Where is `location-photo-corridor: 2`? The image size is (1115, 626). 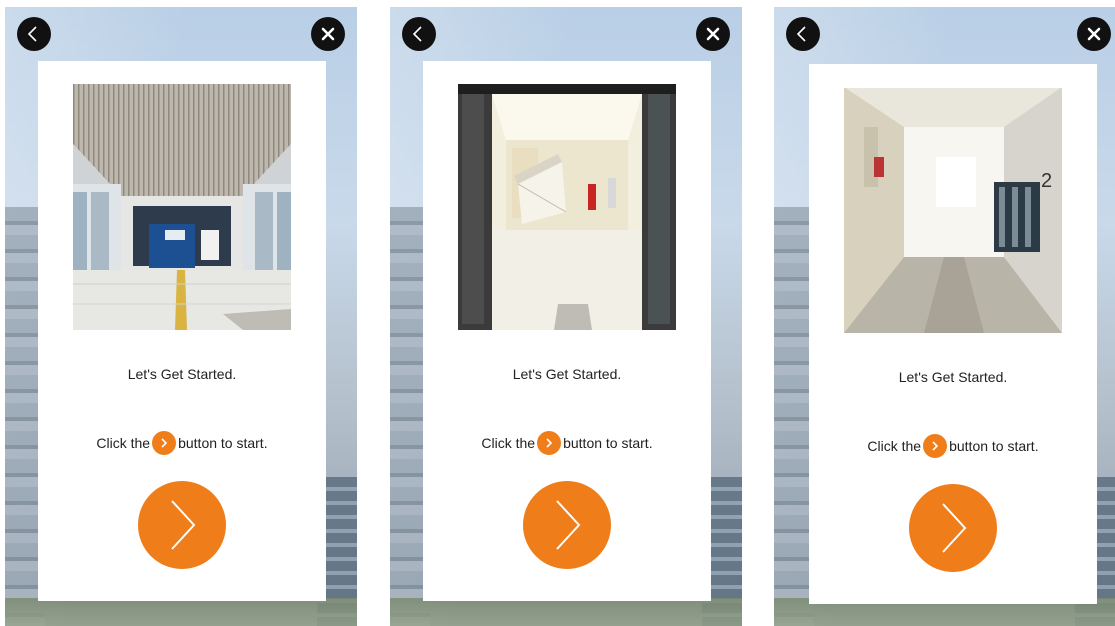
location-photo-corridor: 2 is located at coordinates (953, 210).